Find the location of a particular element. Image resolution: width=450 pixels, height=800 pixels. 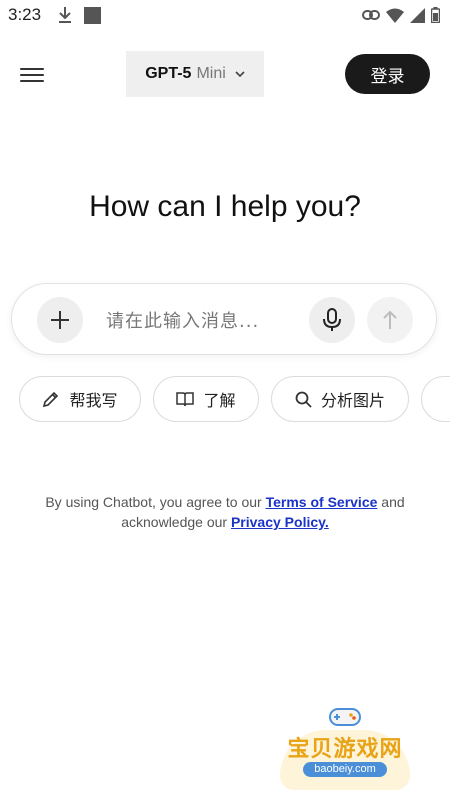

privacy-policy-link: Privacy Policy. is located at coordinates (280, 522).